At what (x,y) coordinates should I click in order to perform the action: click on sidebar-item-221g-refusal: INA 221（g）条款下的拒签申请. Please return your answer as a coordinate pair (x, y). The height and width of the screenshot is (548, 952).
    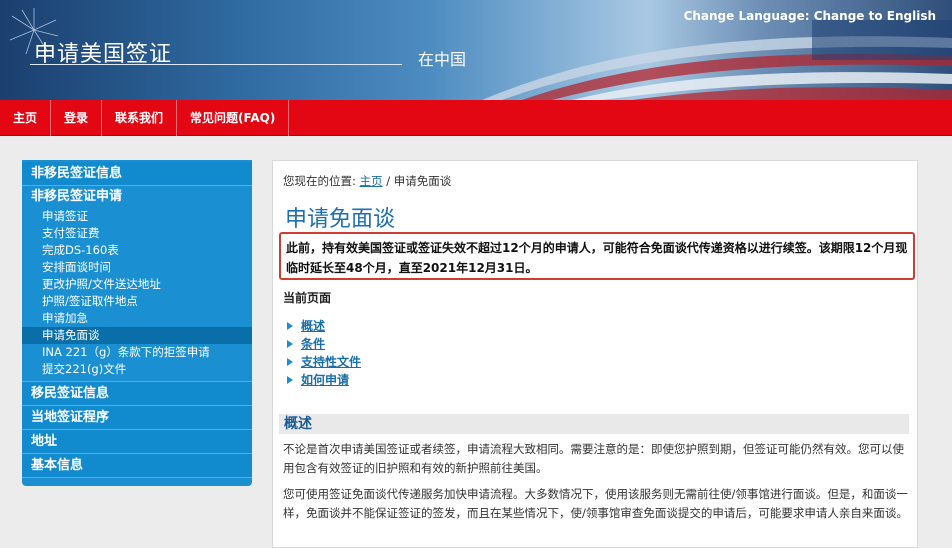
    Looking at the image, I should click on (137, 352).